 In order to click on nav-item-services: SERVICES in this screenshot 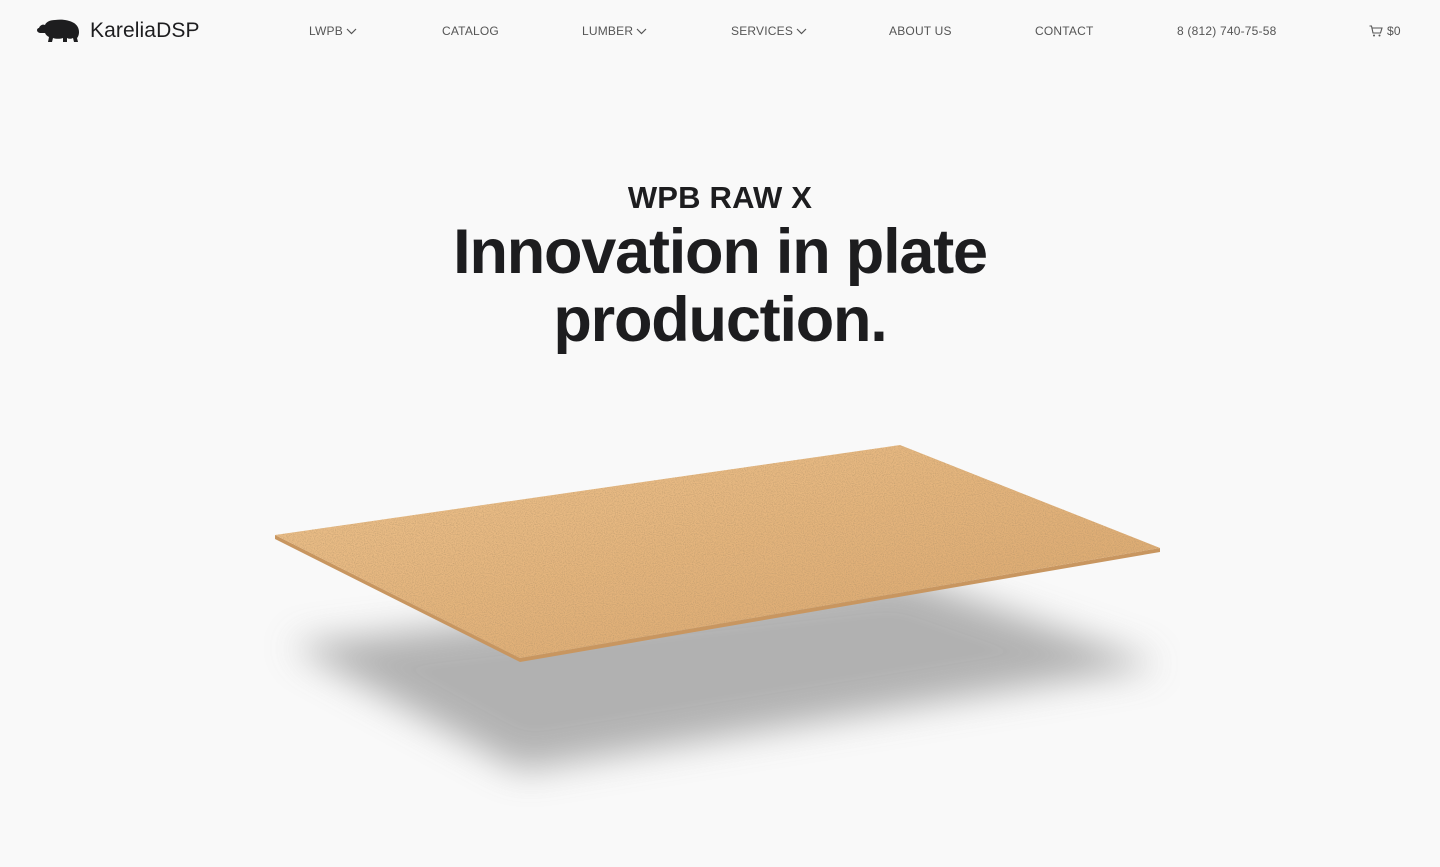, I will do `click(769, 31)`.